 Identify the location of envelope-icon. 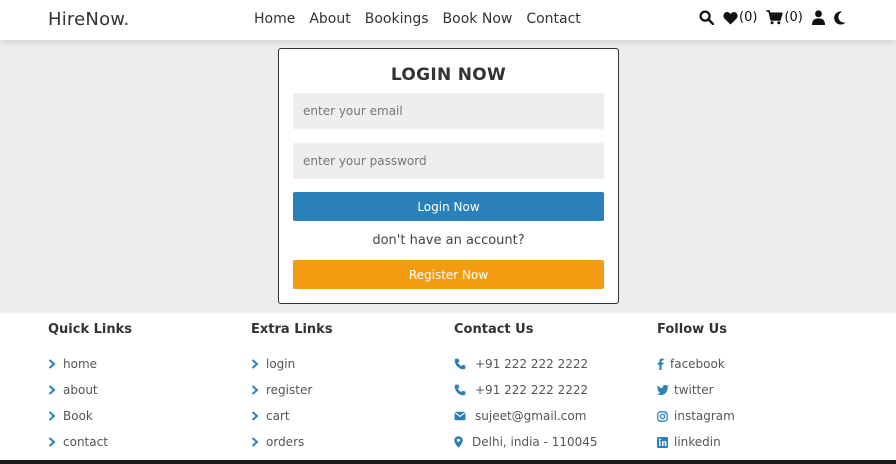
(464, 416).